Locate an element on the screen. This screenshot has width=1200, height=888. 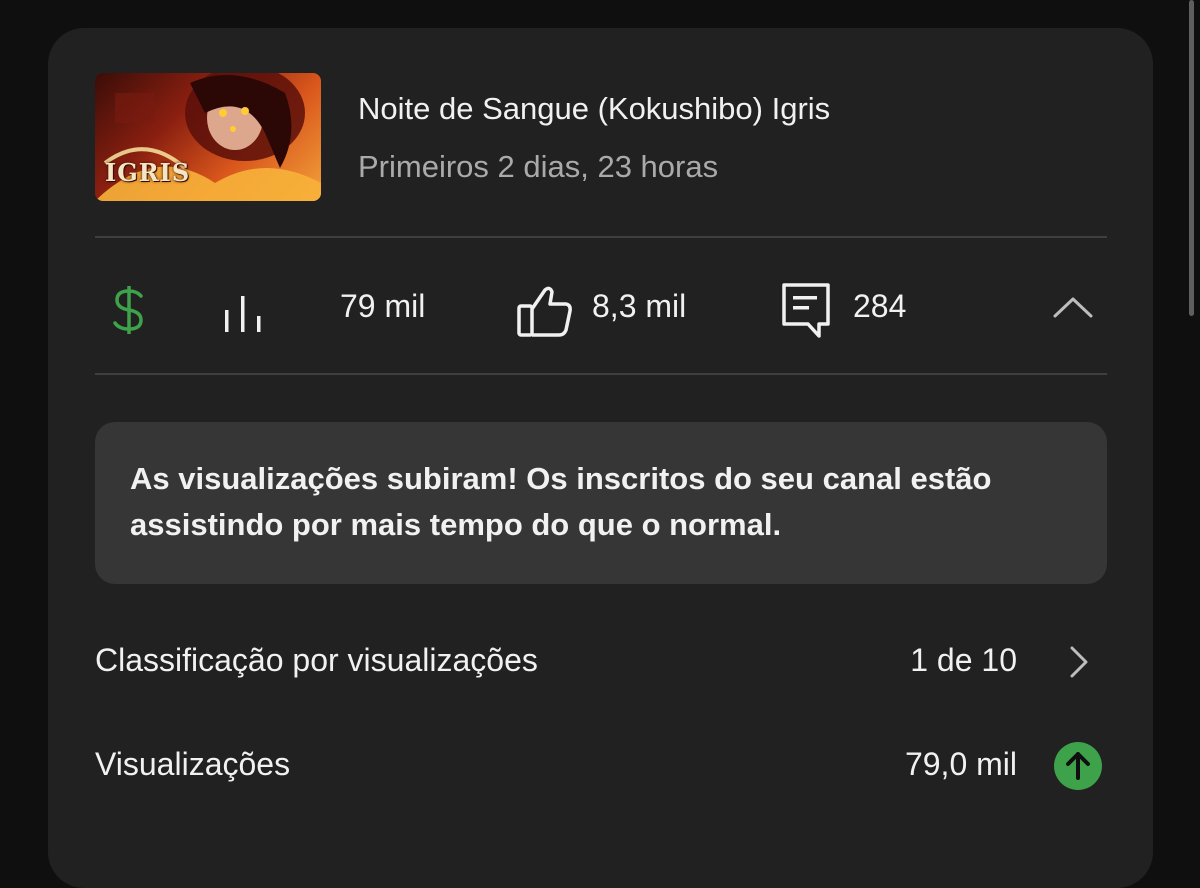
stats-divider is located at coordinates (601, 374).